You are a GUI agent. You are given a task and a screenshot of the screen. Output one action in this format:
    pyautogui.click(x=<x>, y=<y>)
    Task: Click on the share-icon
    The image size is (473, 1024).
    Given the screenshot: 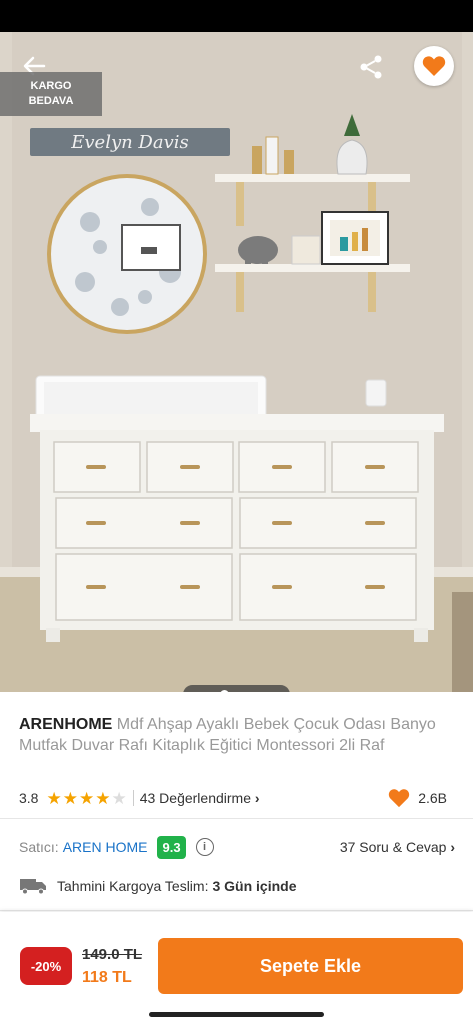 What is the action you would take?
    pyautogui.click(x=371, y=67)
    